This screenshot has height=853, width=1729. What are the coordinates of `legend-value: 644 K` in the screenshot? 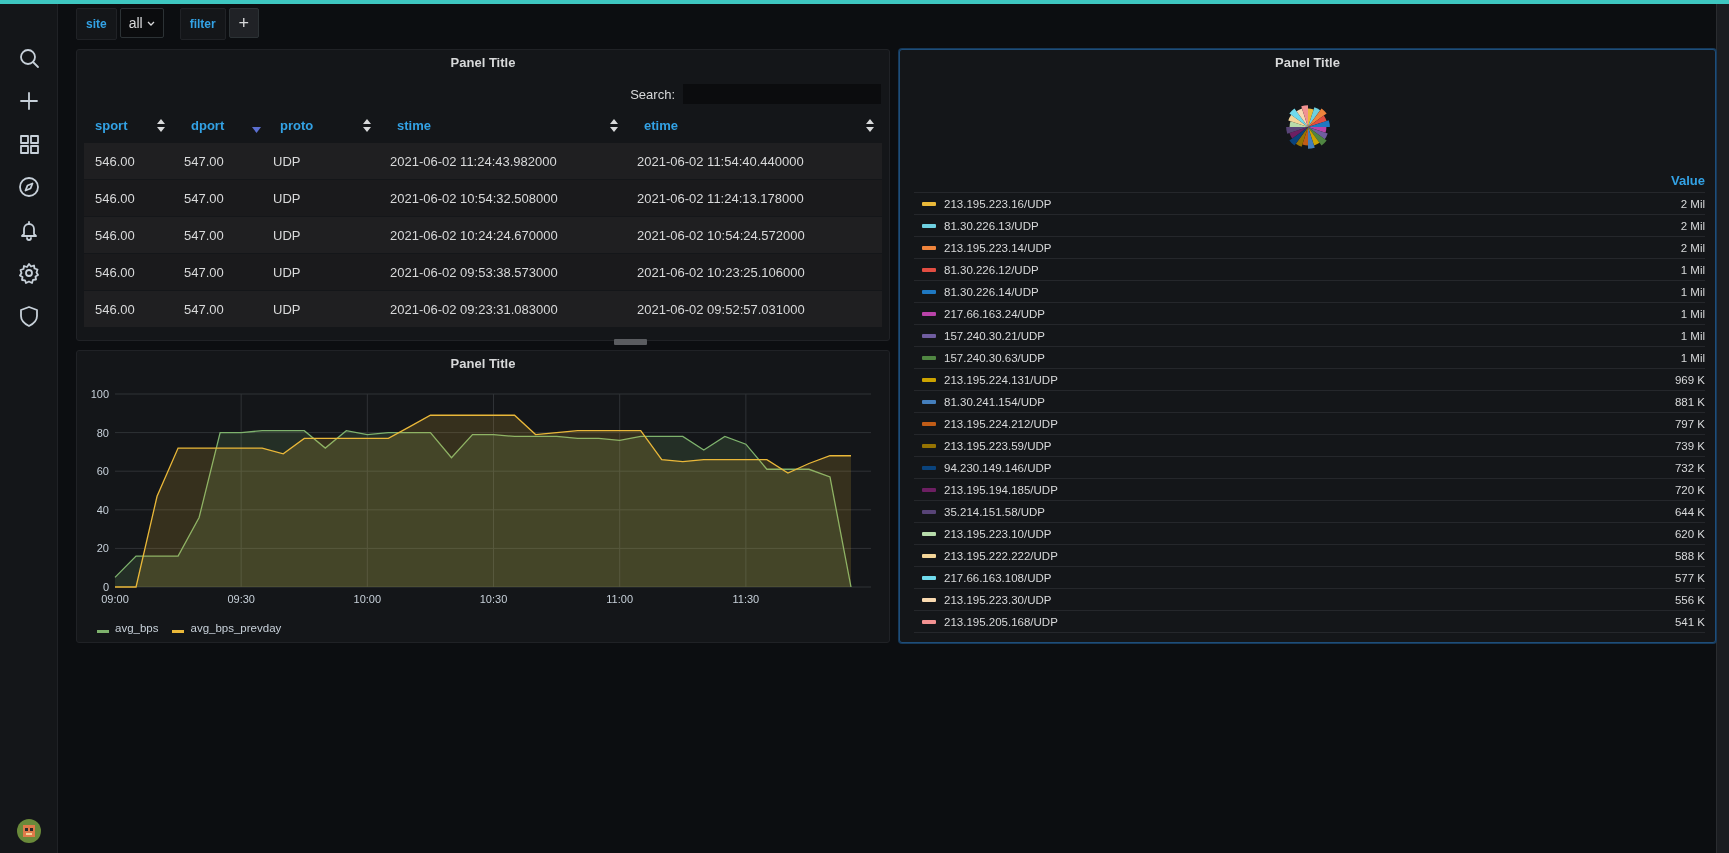 It's located at (1689, 511).